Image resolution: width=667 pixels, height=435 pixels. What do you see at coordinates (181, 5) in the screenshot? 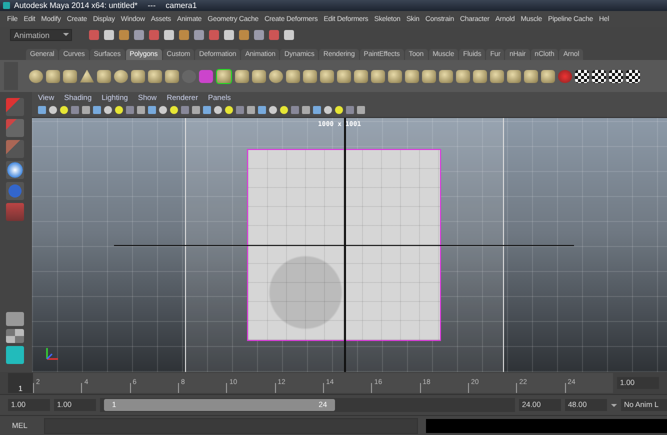
I see `camera-name: camera1` at bounding box center [181, 5].